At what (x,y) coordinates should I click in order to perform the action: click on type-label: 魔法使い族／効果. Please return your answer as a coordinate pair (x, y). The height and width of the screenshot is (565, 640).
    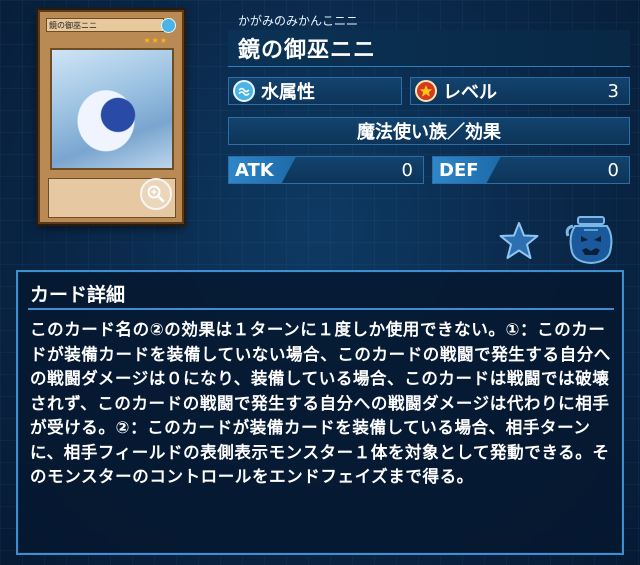
    Looking at the image, I should click on (429, 132).